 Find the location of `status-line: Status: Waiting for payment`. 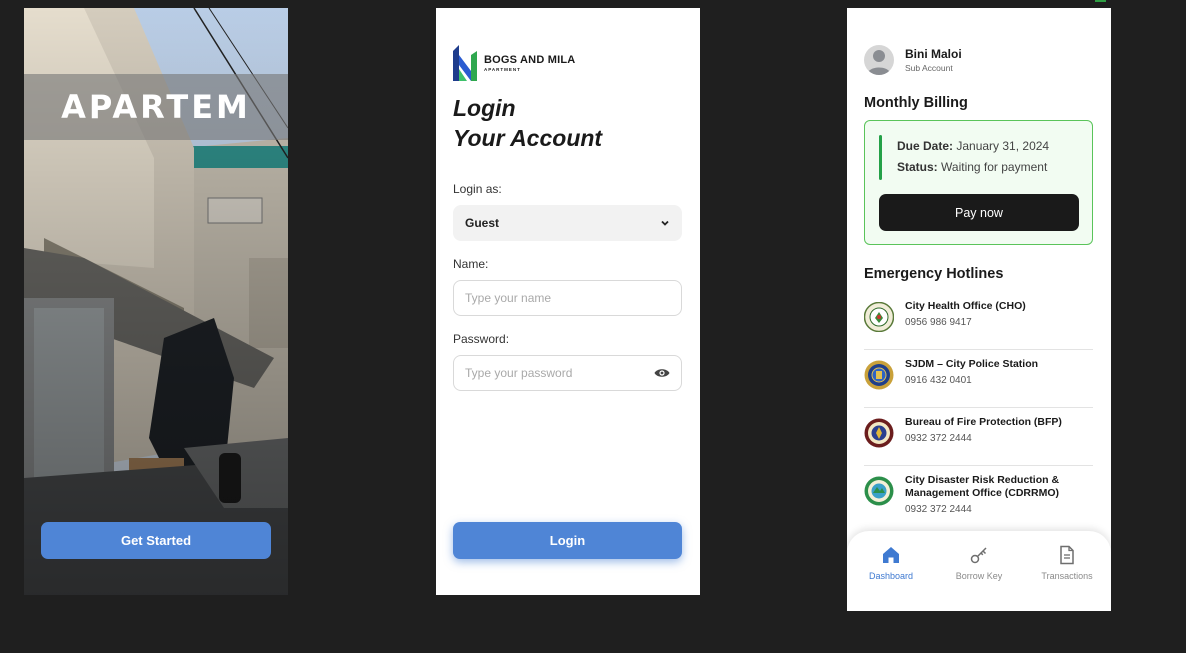

status-line: Status: Waiting for payment is located at coordinates (972, 167).